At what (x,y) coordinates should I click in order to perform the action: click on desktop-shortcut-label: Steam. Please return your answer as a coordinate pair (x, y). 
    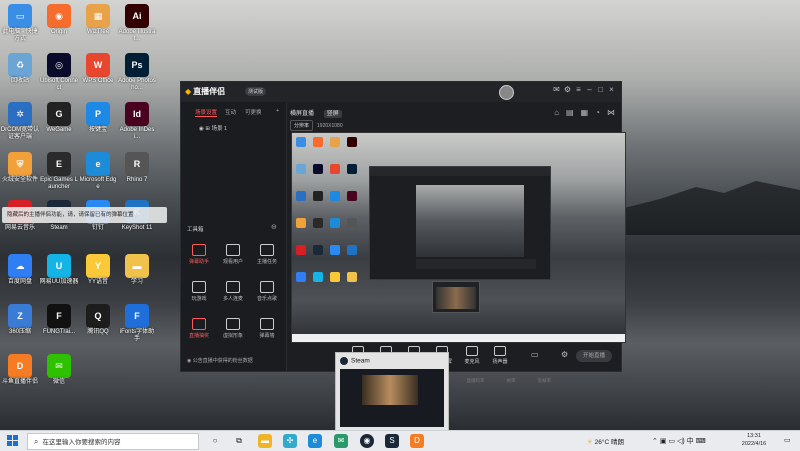
    Looking at the image, I should click on (59, 228).